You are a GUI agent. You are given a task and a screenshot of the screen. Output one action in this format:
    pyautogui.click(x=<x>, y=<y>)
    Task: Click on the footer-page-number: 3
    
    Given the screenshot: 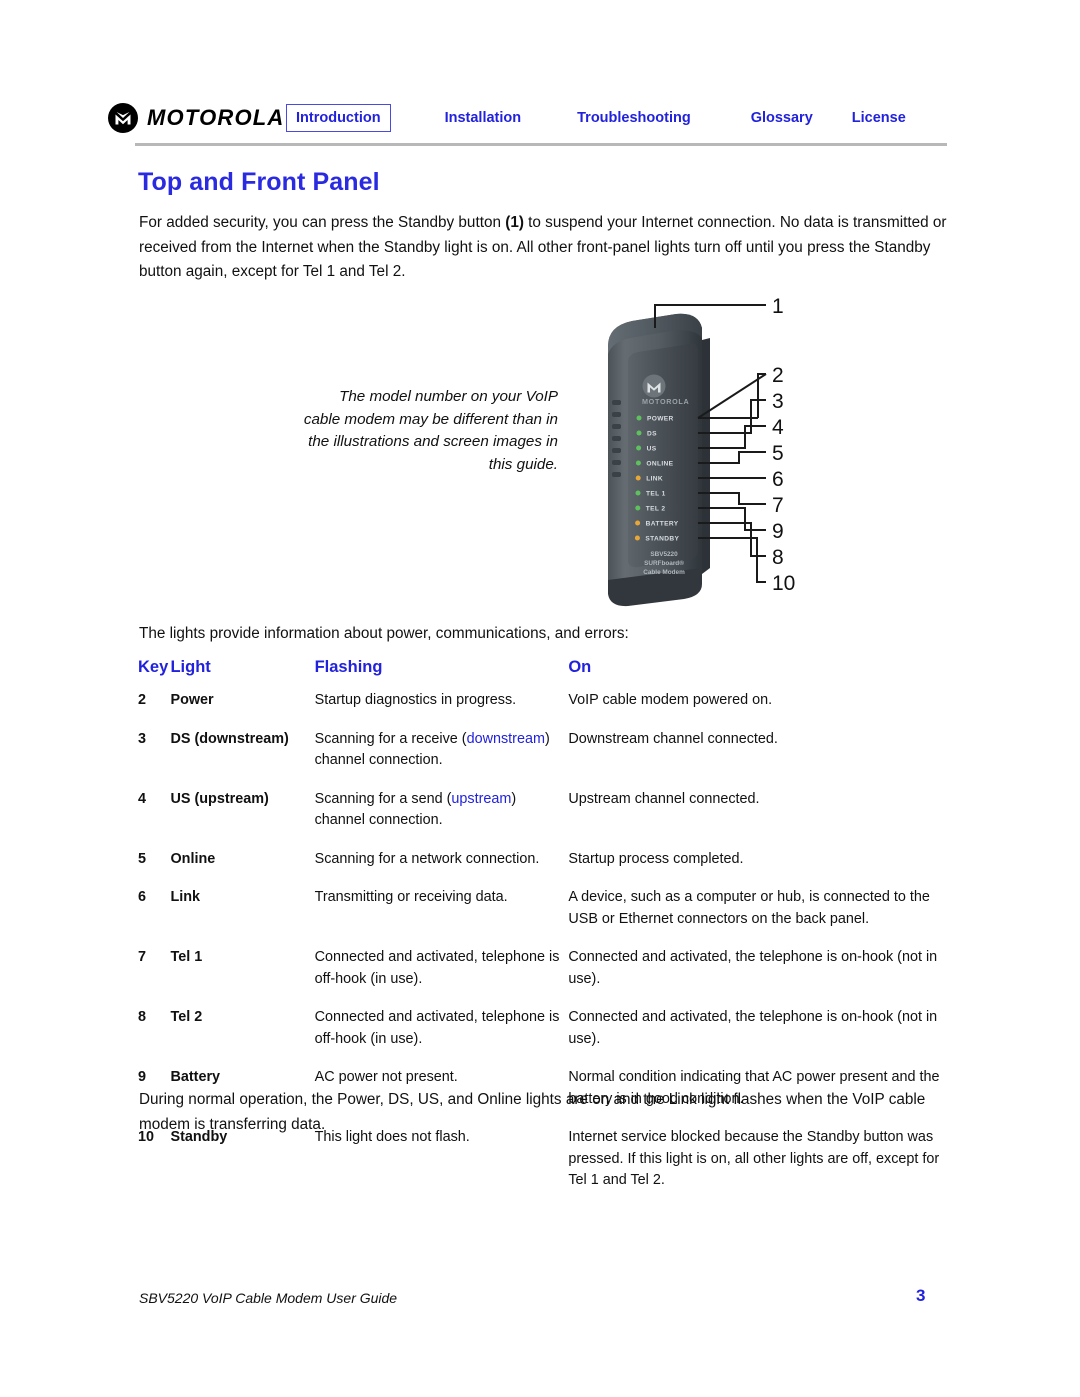 What is the action you would take?
    pyautogui.click(x=921, y=1295)
    